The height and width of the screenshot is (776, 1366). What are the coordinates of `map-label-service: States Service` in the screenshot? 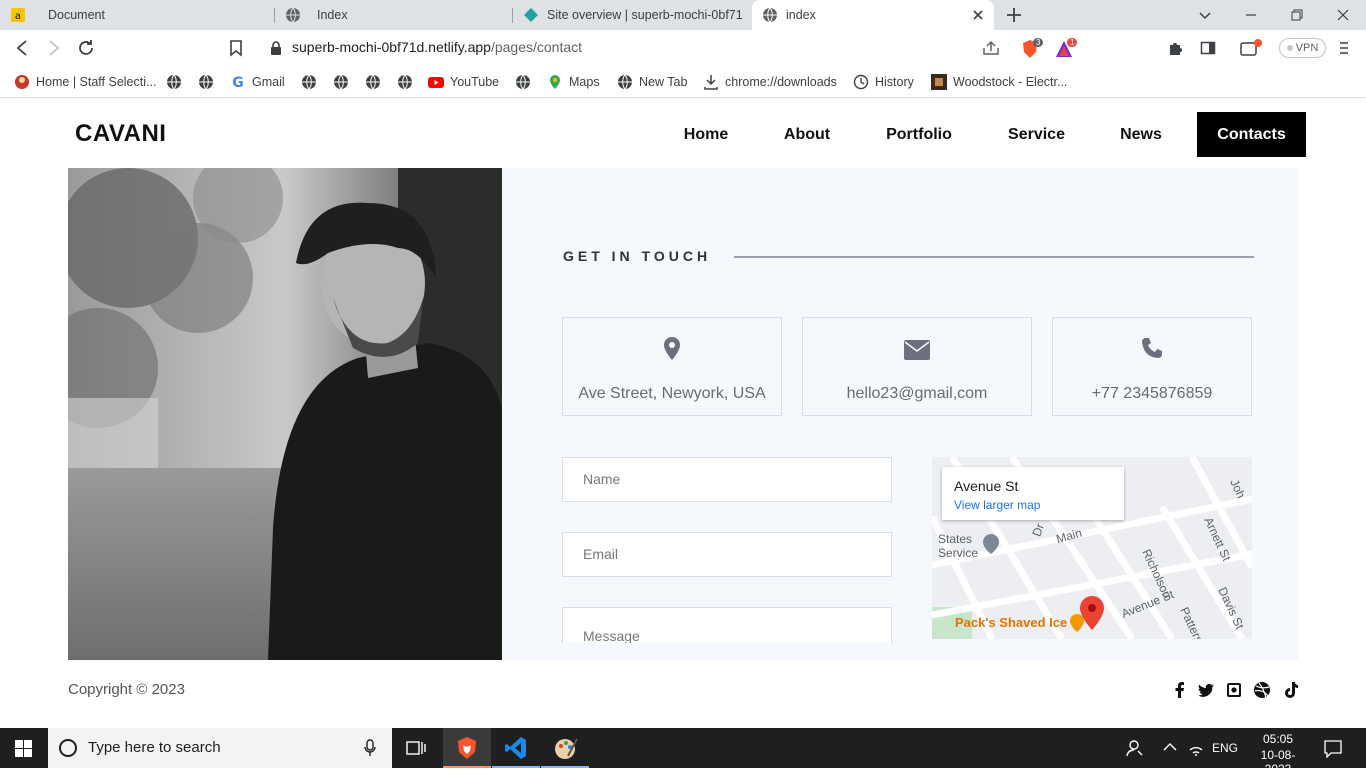 It's located at (958, 546).